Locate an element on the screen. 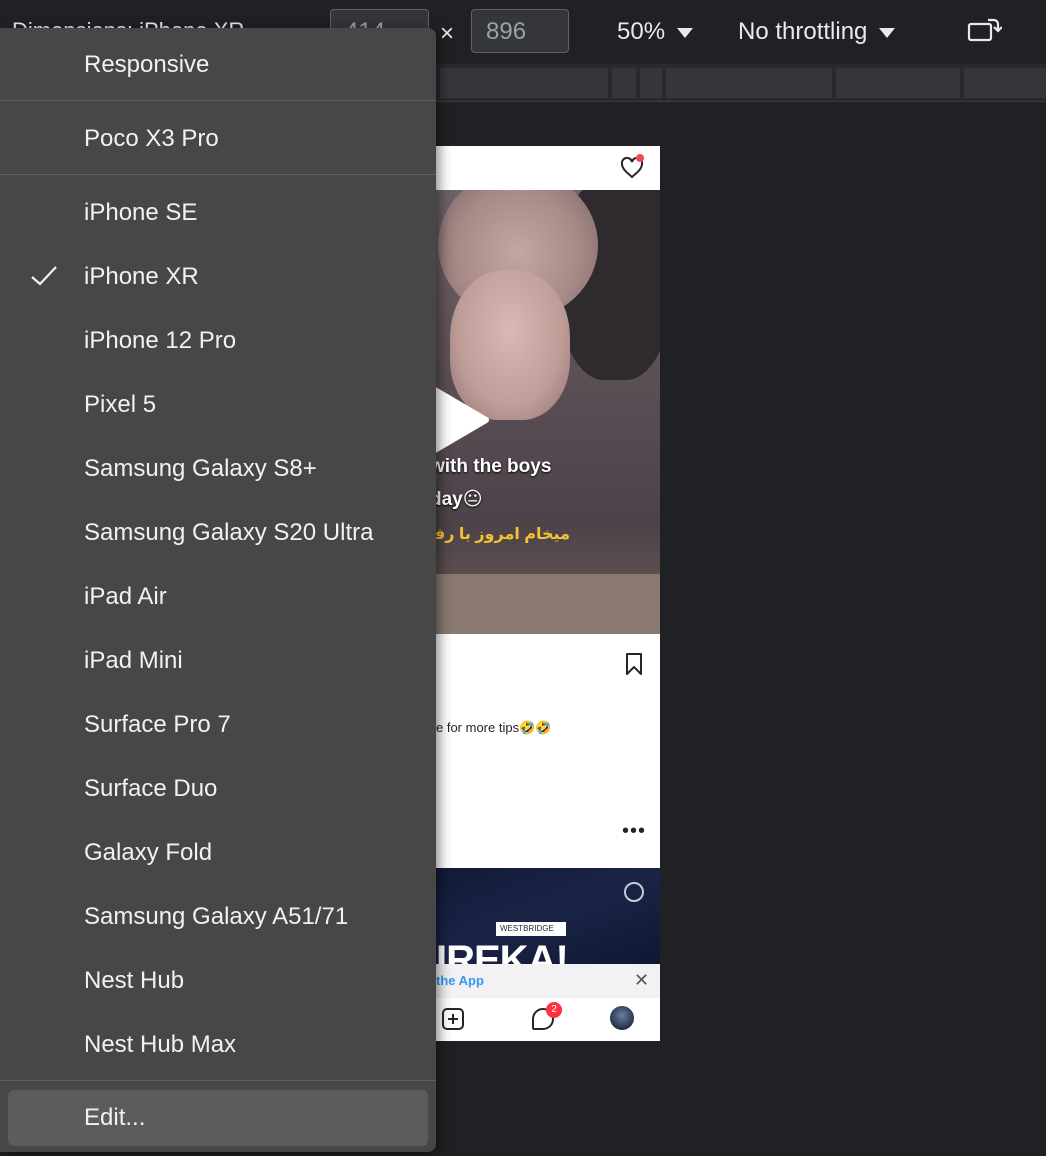 Image resolution: width=1046 pixels, height=1156 pixels. height-input: 896 is located at coordinates (520, 31).